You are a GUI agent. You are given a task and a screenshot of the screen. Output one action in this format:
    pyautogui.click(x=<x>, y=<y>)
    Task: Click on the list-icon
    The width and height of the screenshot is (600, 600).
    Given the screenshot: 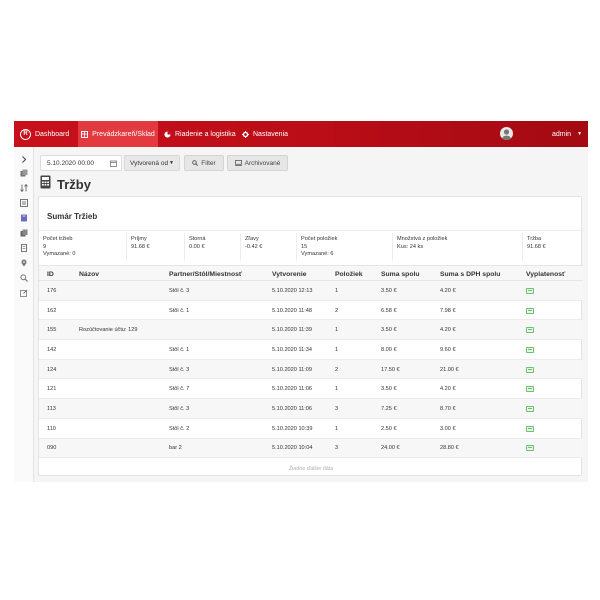 What is the action you would take?
    pyautogui.click(x=24, y=203)
    